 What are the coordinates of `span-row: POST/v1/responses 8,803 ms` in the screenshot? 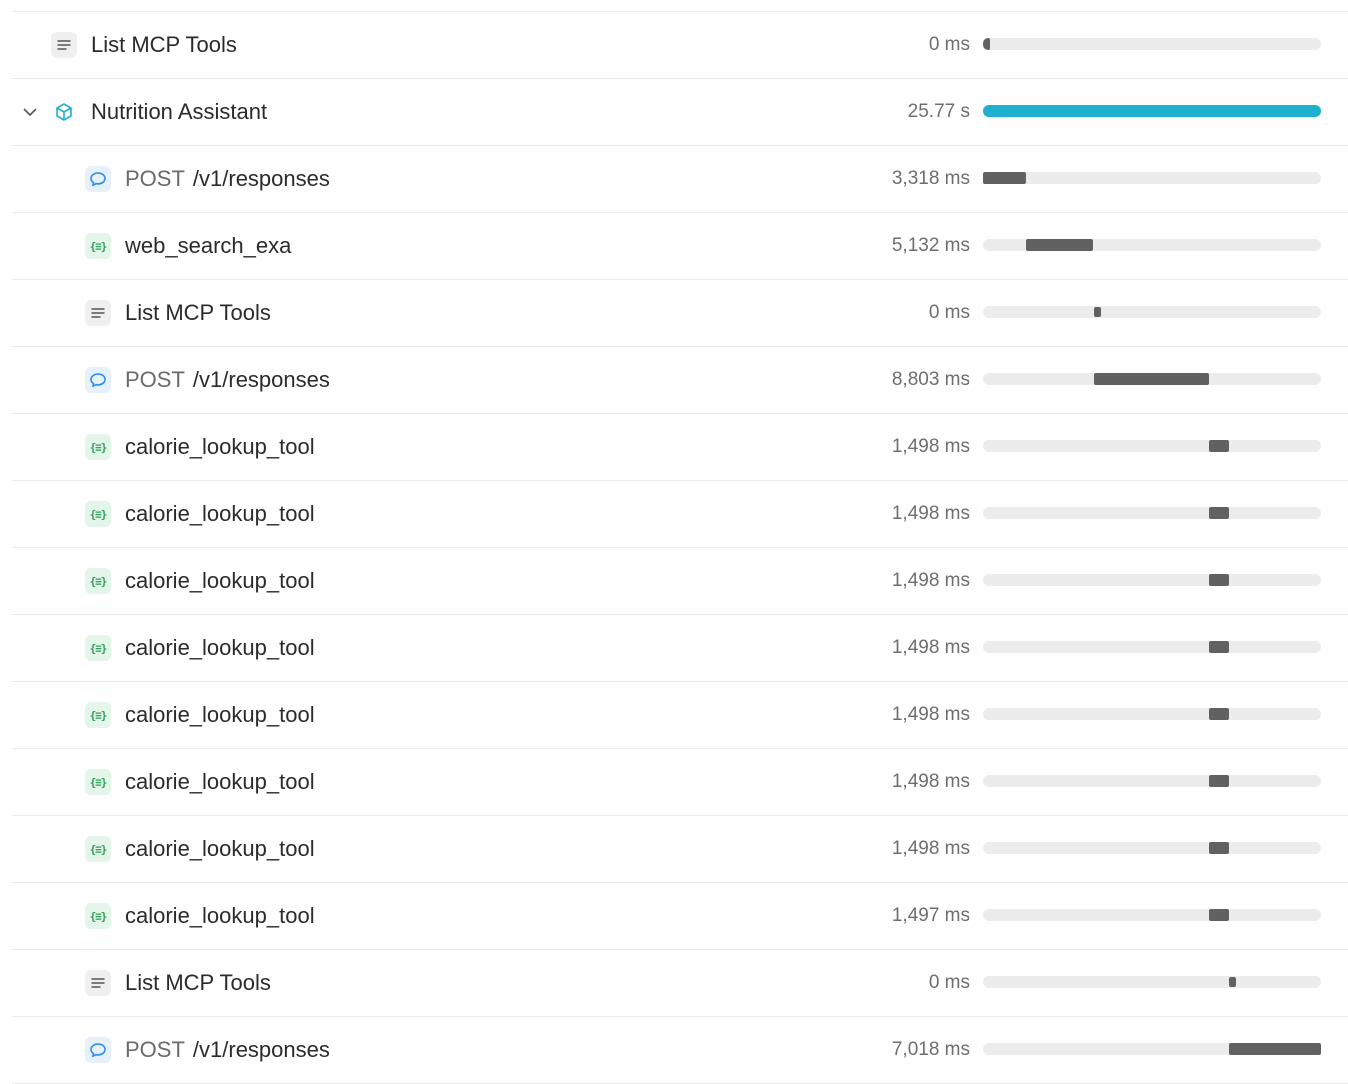 It's located at (680, 380).